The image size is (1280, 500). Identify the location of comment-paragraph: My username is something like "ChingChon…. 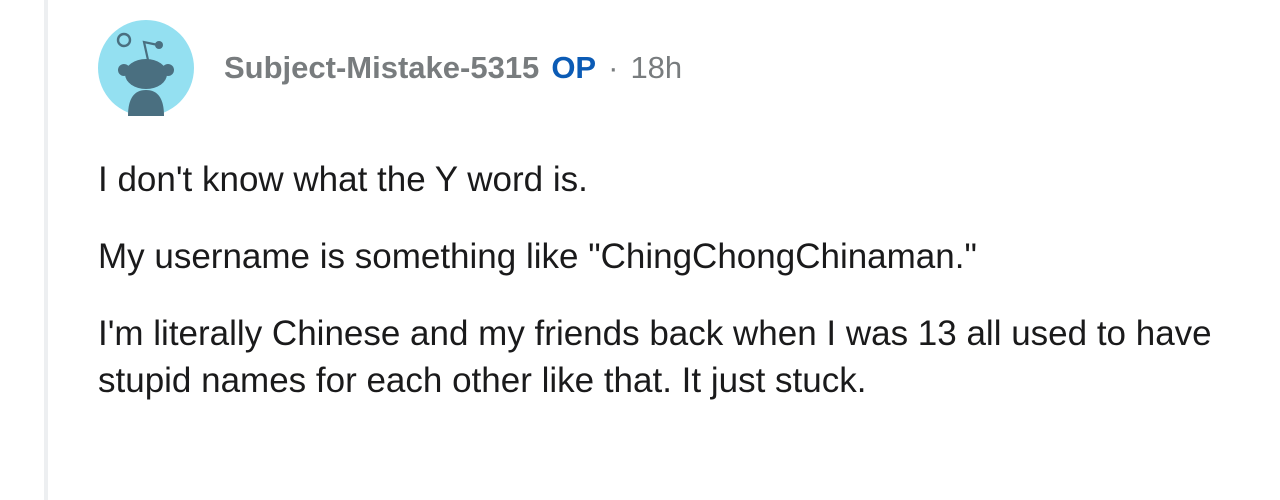
(537, 256).